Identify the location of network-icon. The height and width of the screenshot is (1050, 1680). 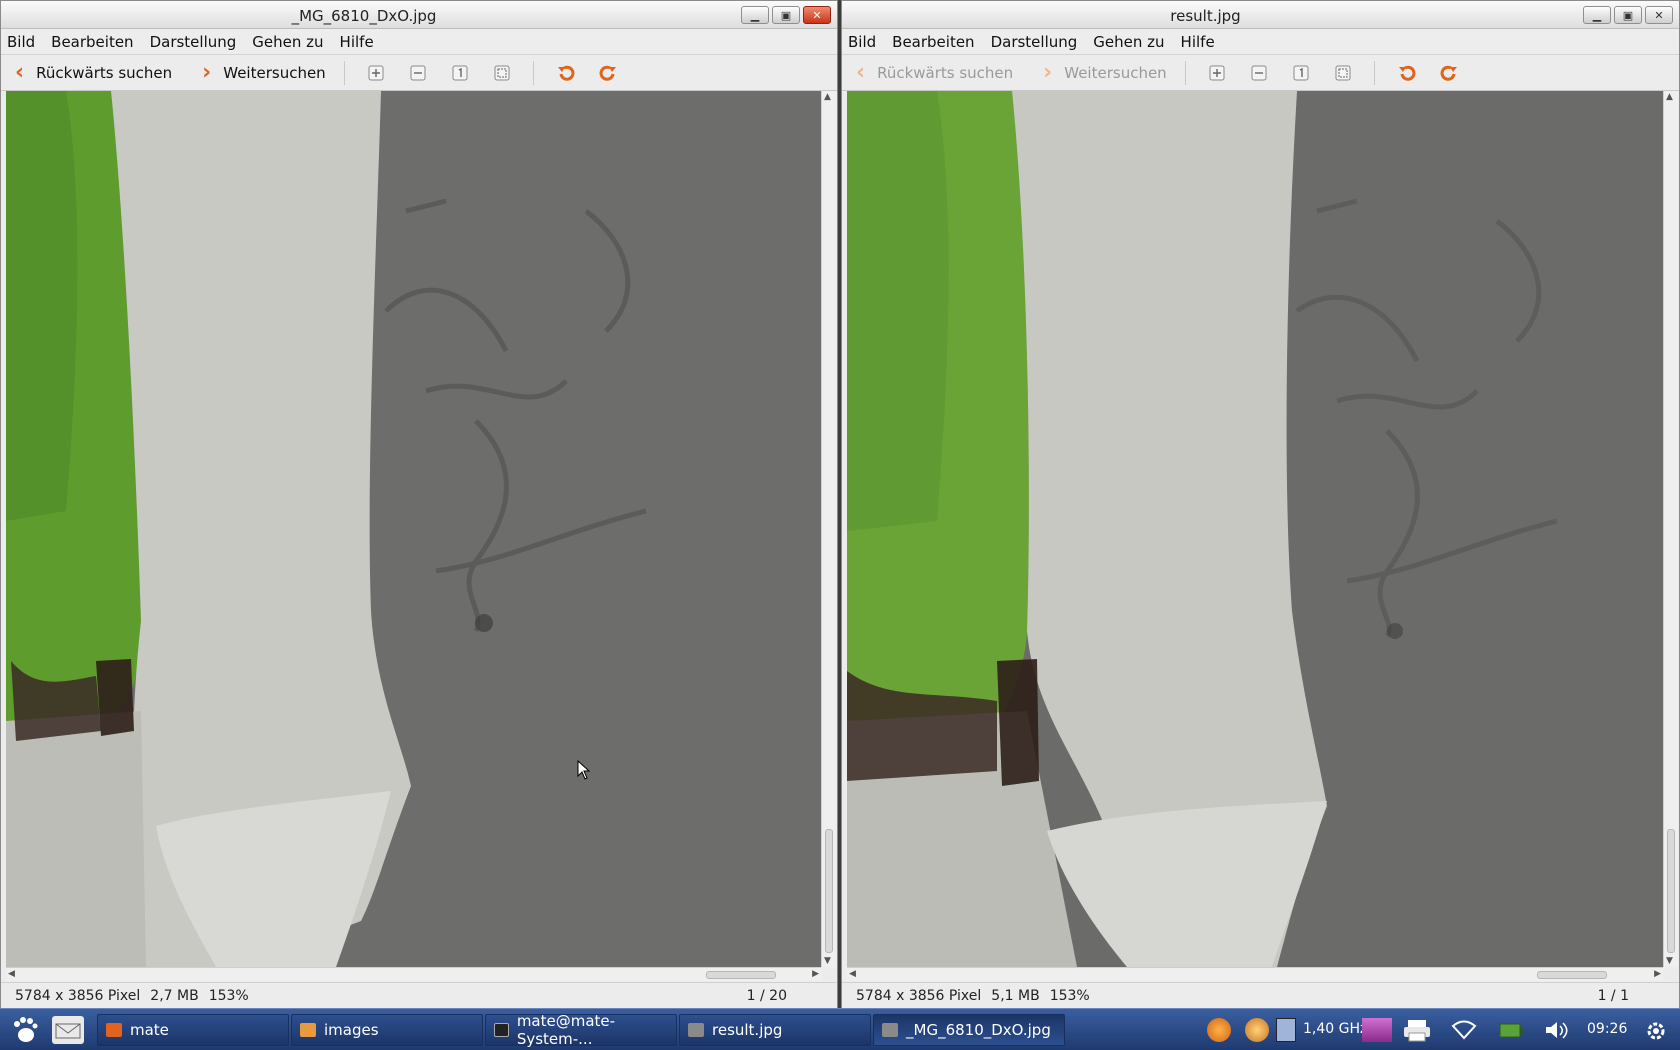
(1464, 1030).